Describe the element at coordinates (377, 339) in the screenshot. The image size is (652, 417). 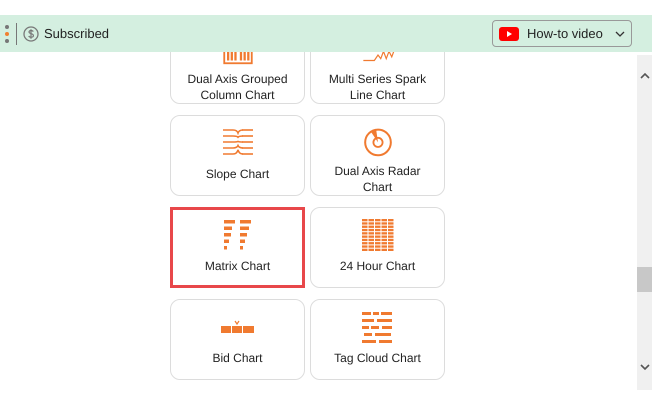
I see `chart-type-card: Tag Cloud Chart` at that location.